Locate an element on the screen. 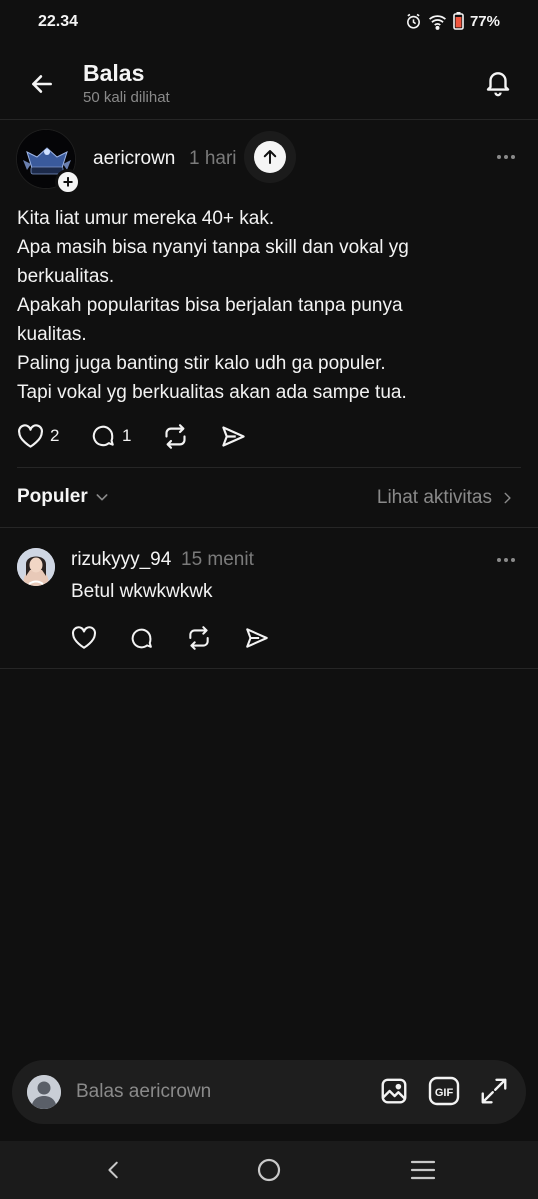  reply-composer: GIF is located at coordinates (269, 1092).